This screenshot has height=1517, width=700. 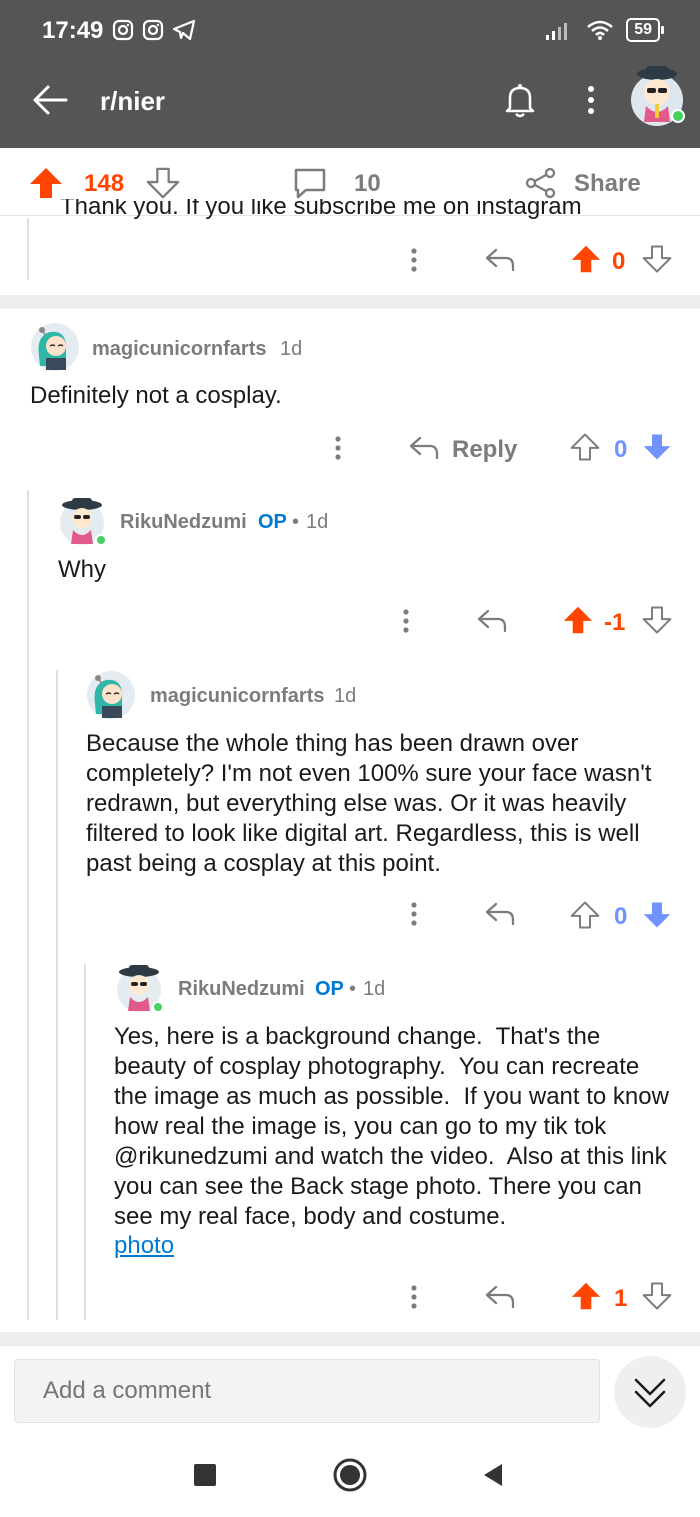 I want to click on bell-icon, so click(x=520, y=100).